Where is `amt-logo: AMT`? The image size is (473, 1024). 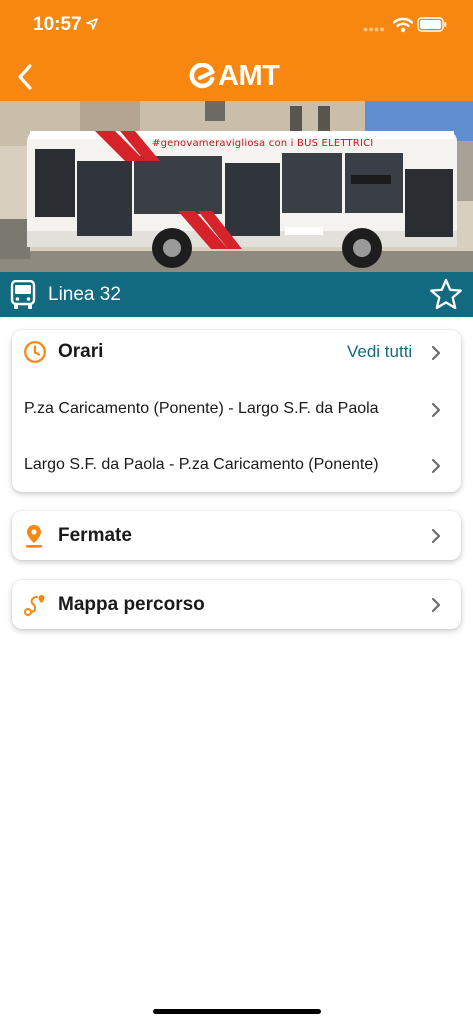 amt-logo: AMT is located at coordinates (234, 75).